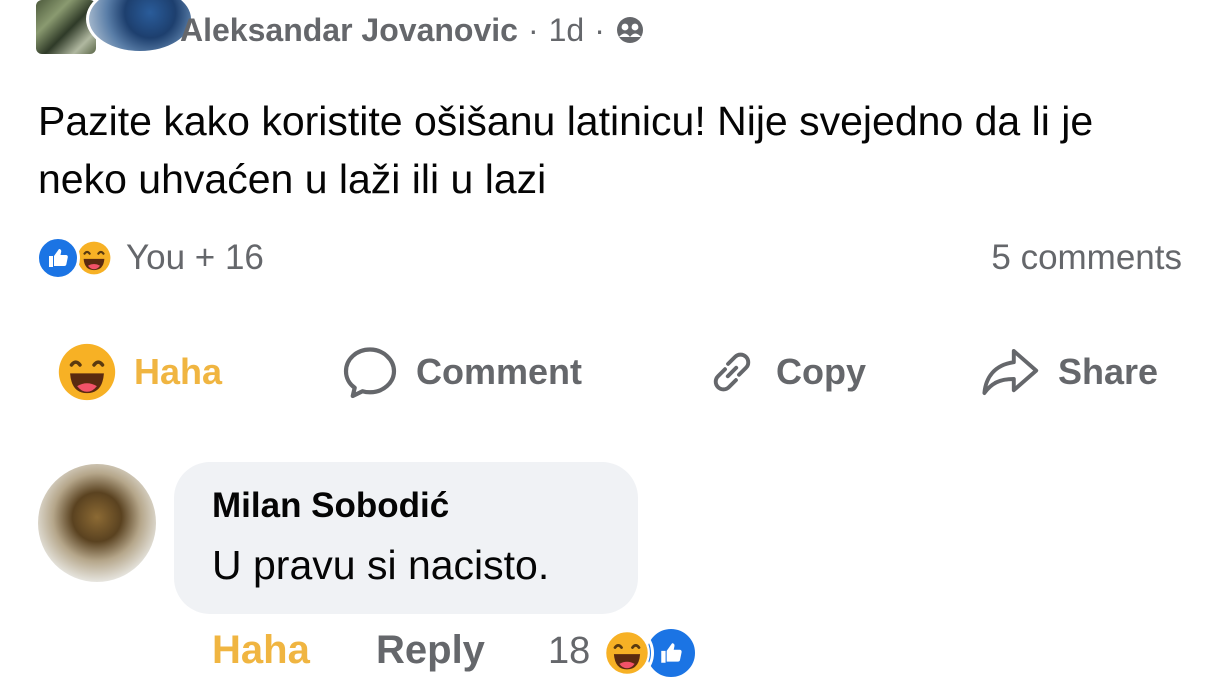  I want to click on post-timestamp: 1d, so click(567, 30).